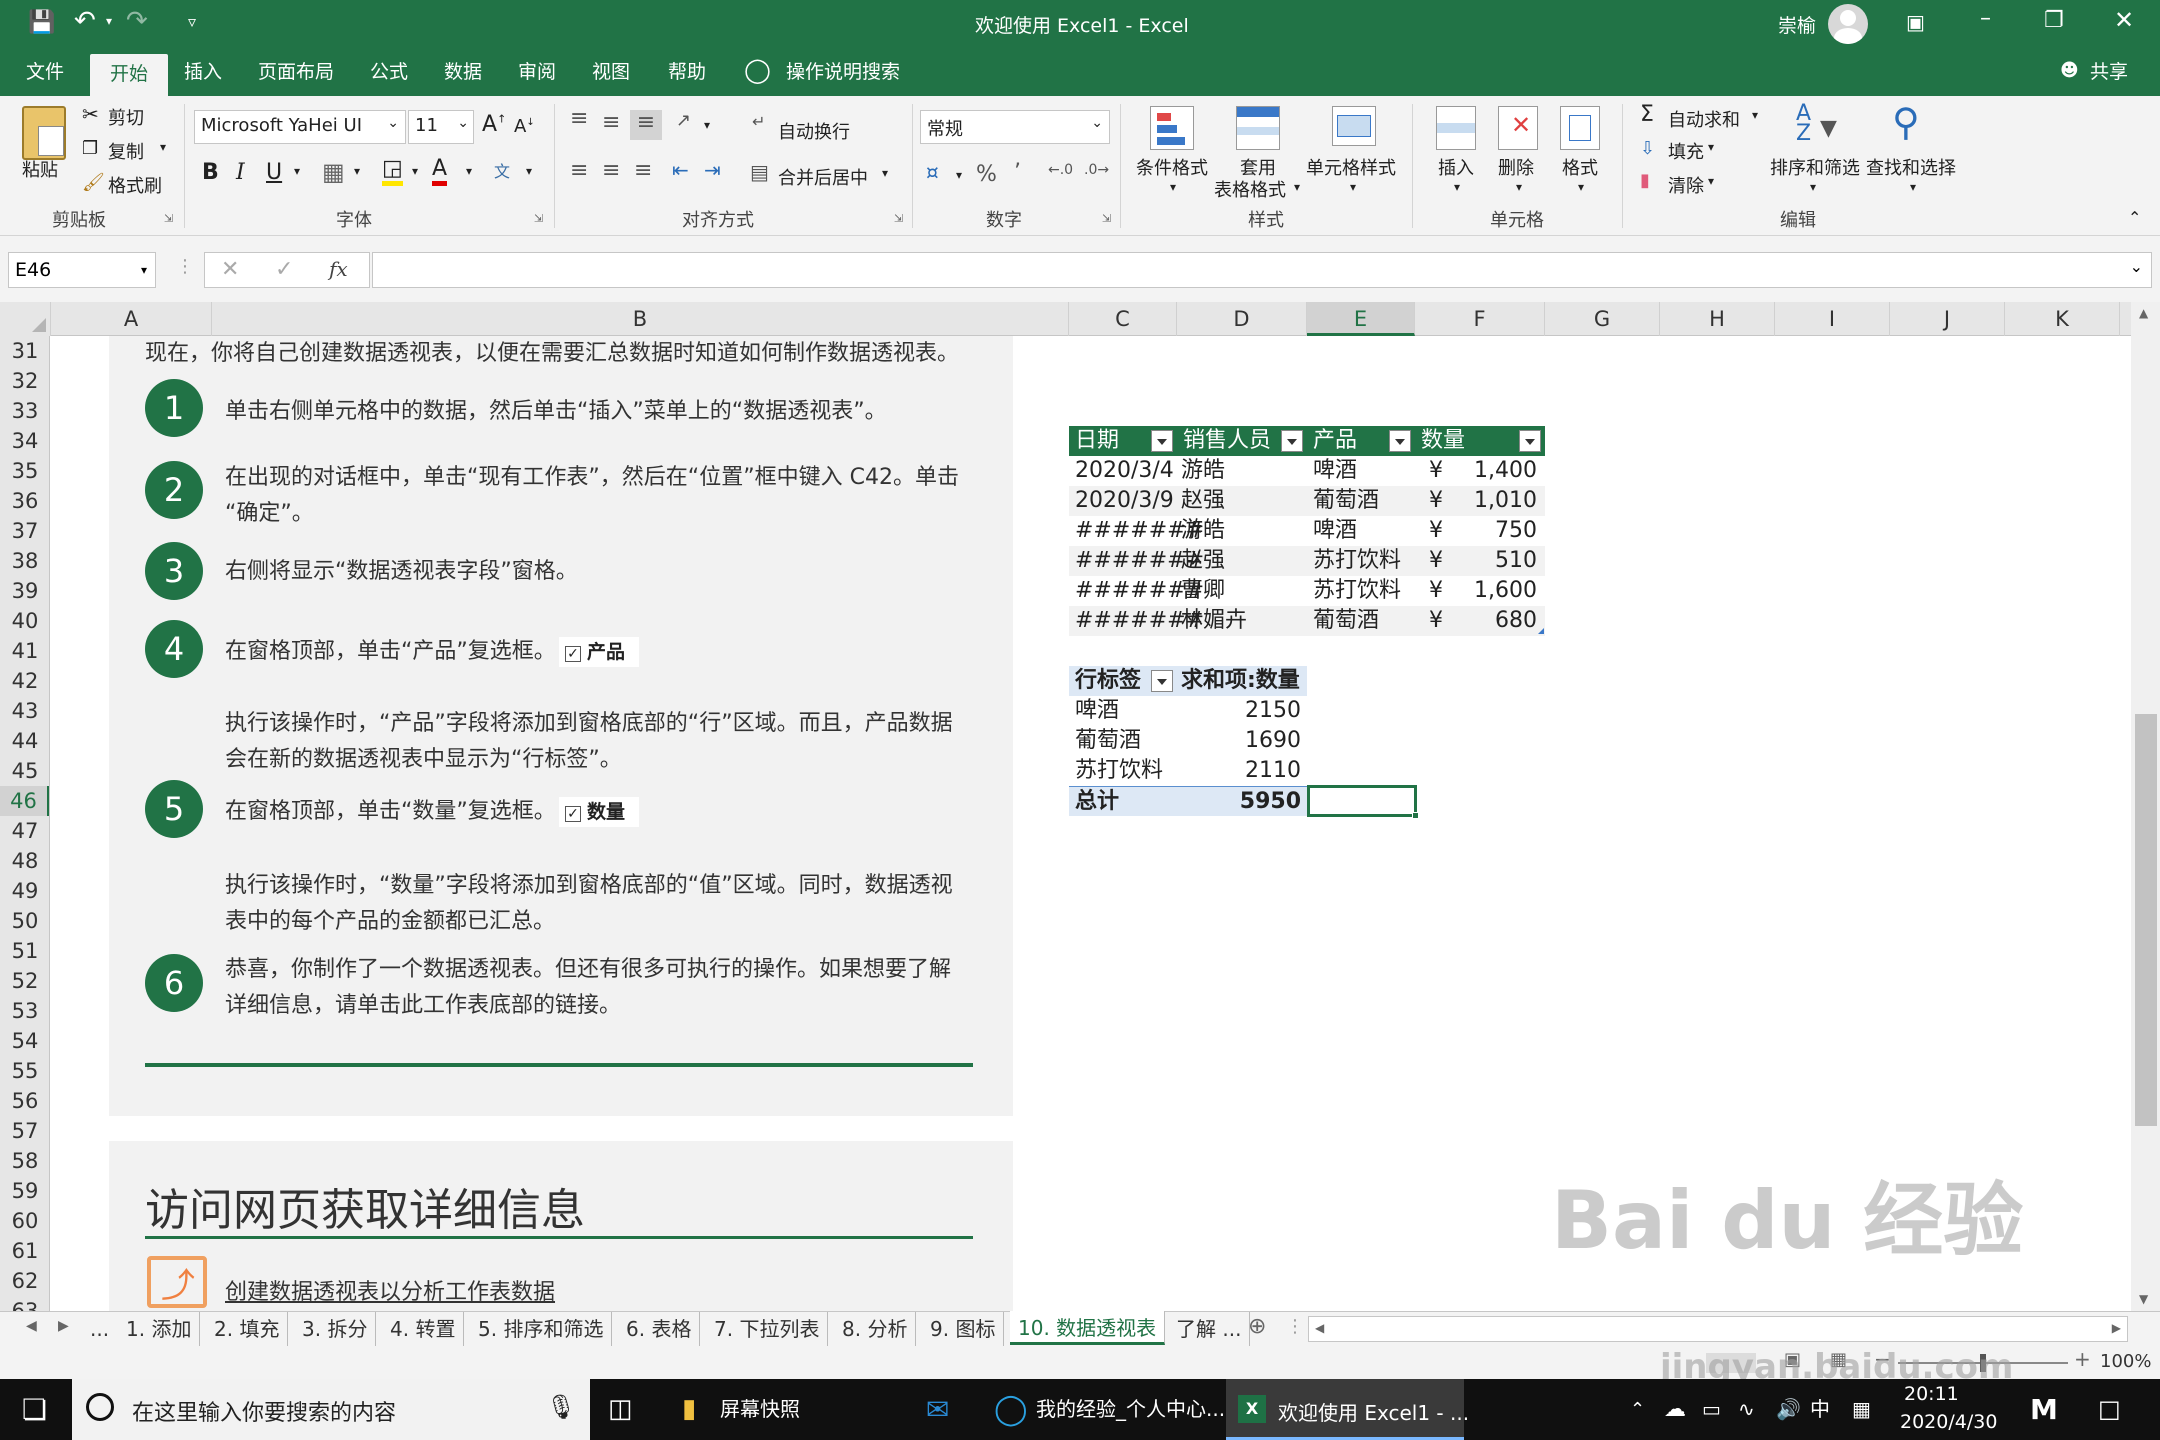 The image size is (2160, 1440). I want to click on insert-function-icon: fx, so click(338, 269).